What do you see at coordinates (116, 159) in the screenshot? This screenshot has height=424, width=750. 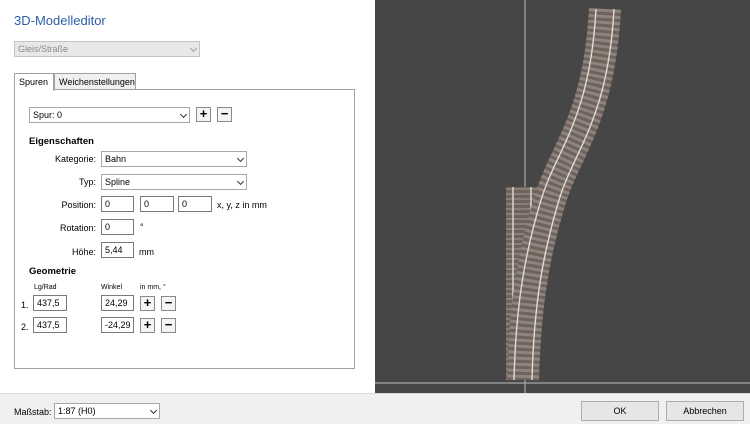 I see `kategorie-value: Bahn` at bounding box center [116, 159].